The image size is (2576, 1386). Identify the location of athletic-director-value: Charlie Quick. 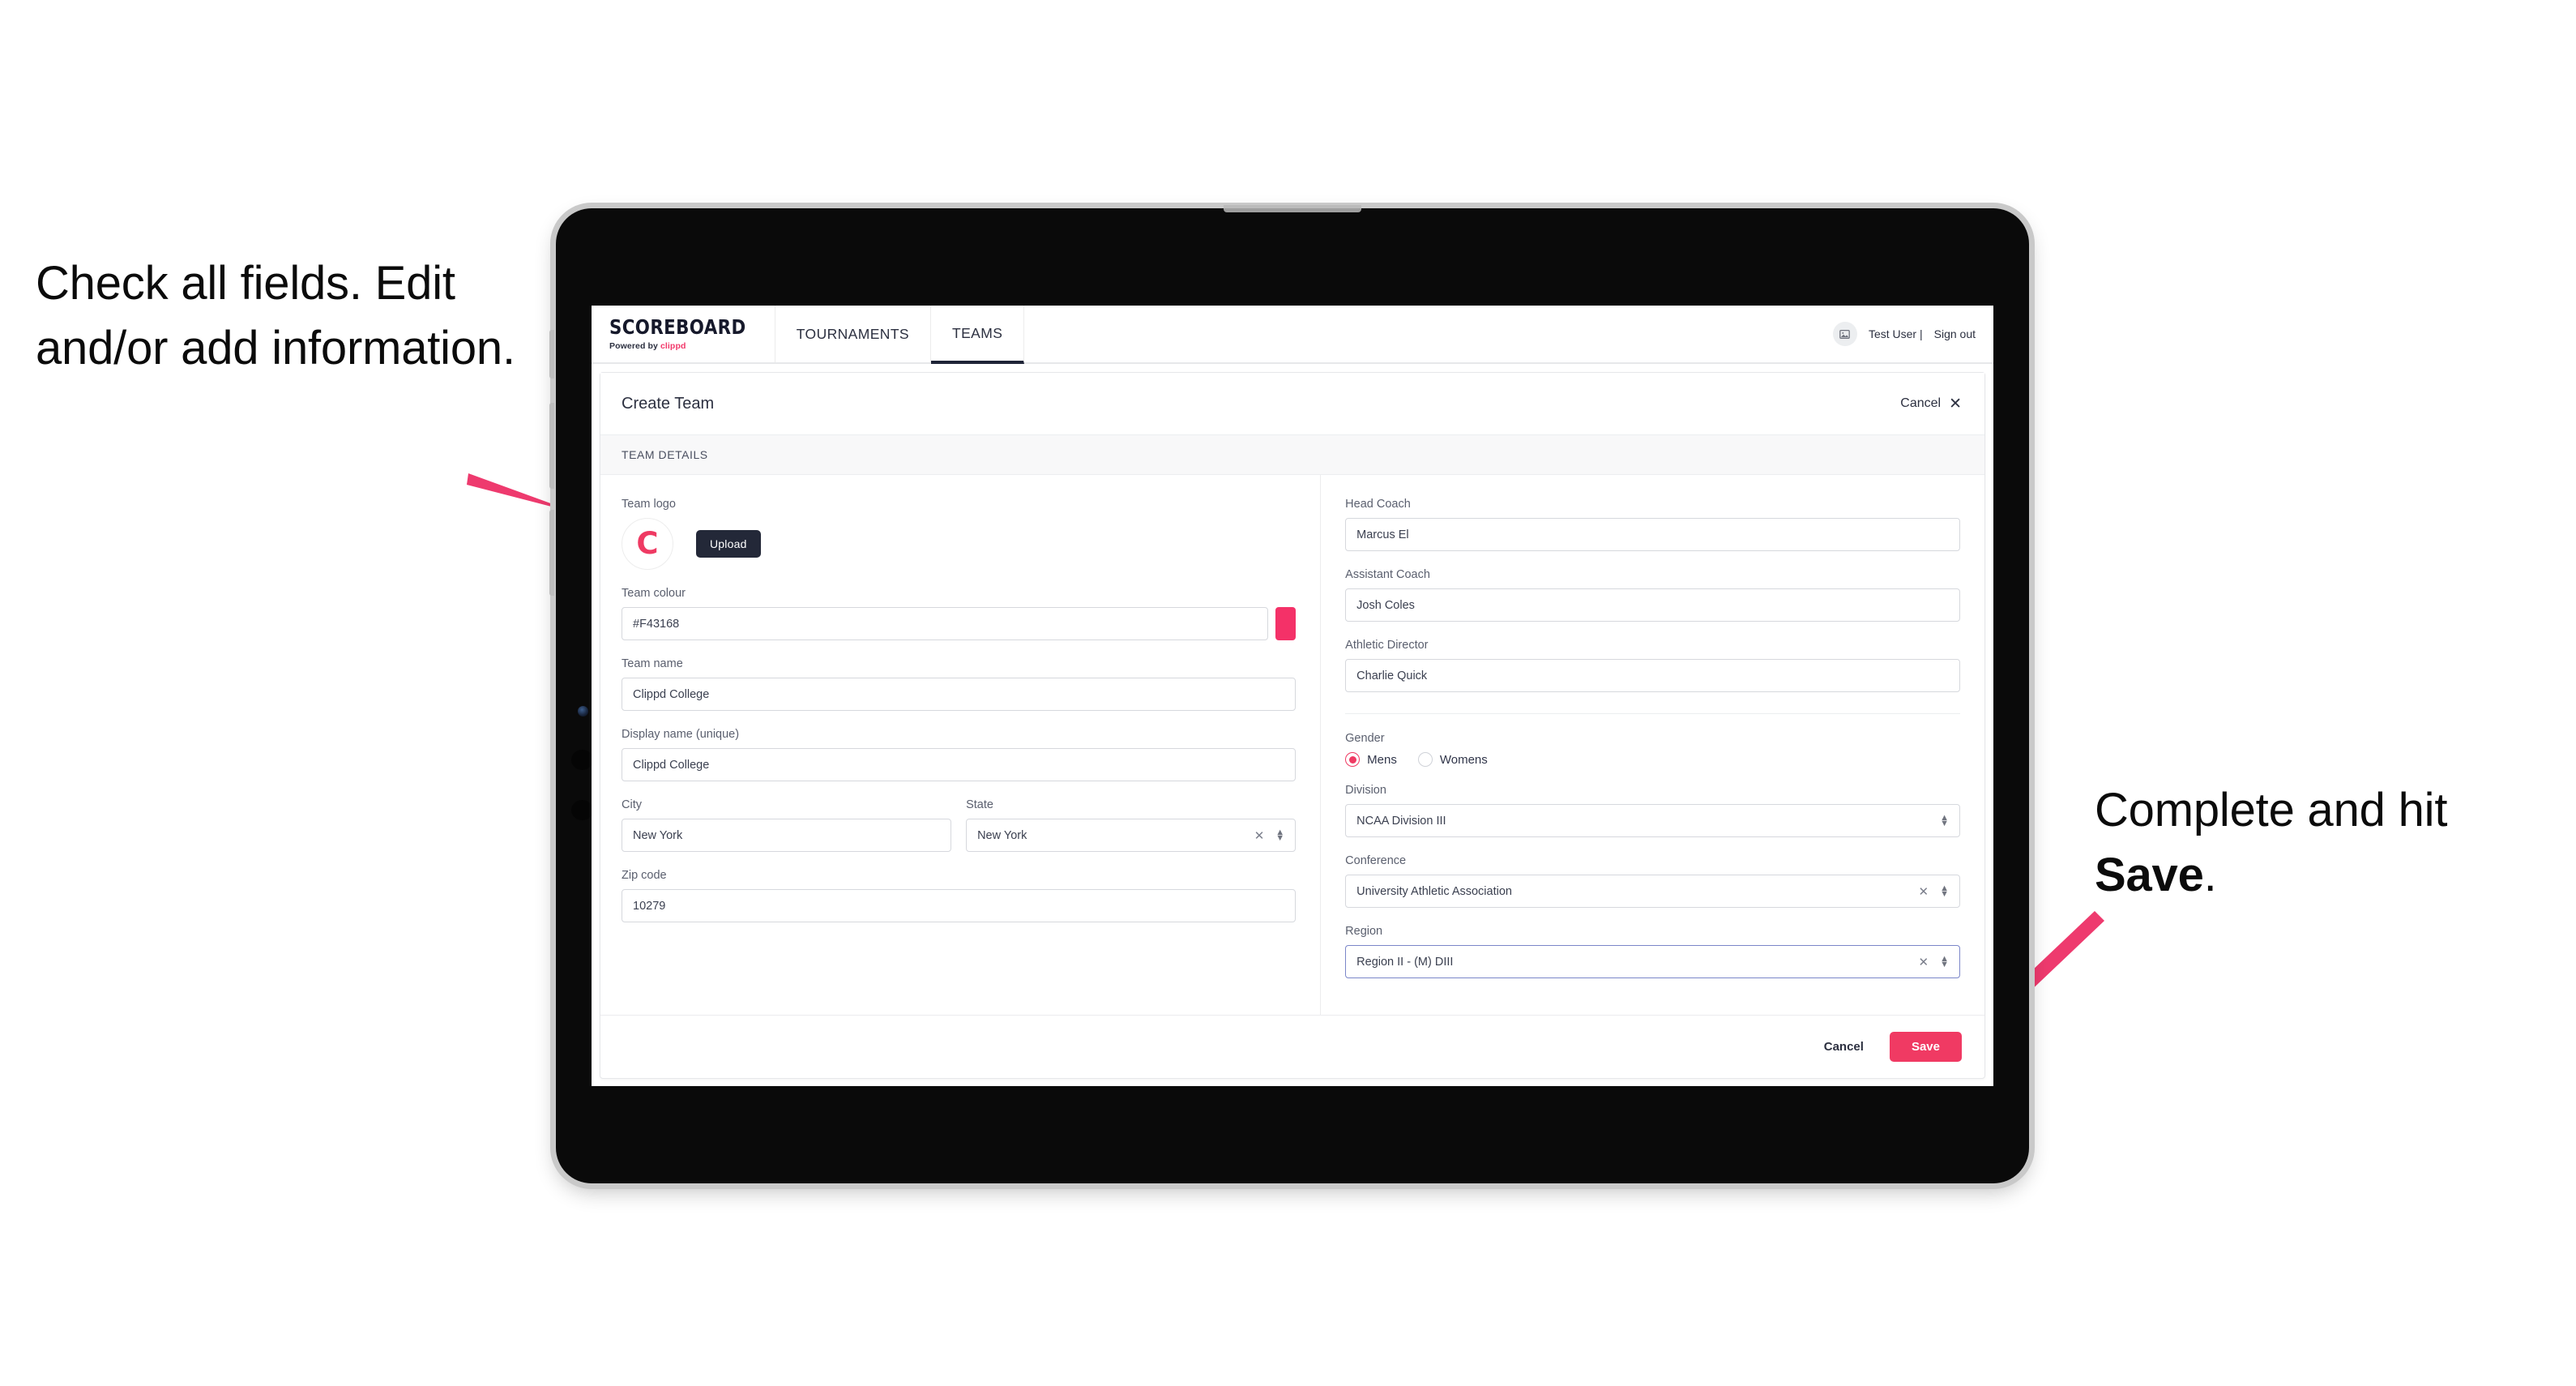
(1392, 675).